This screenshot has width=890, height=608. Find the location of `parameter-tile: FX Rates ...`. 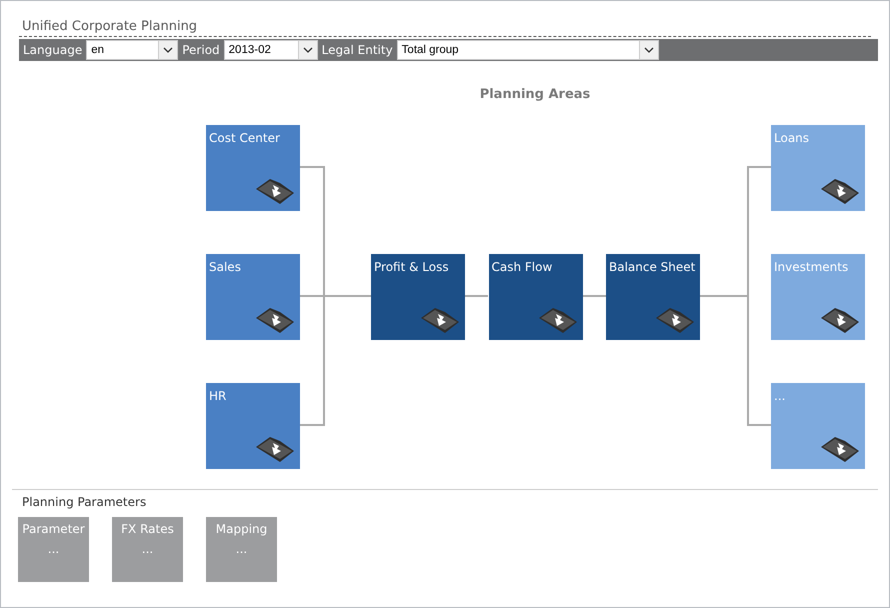

parameter-tile: FX Rates ... is located at coordinates (147, 549).